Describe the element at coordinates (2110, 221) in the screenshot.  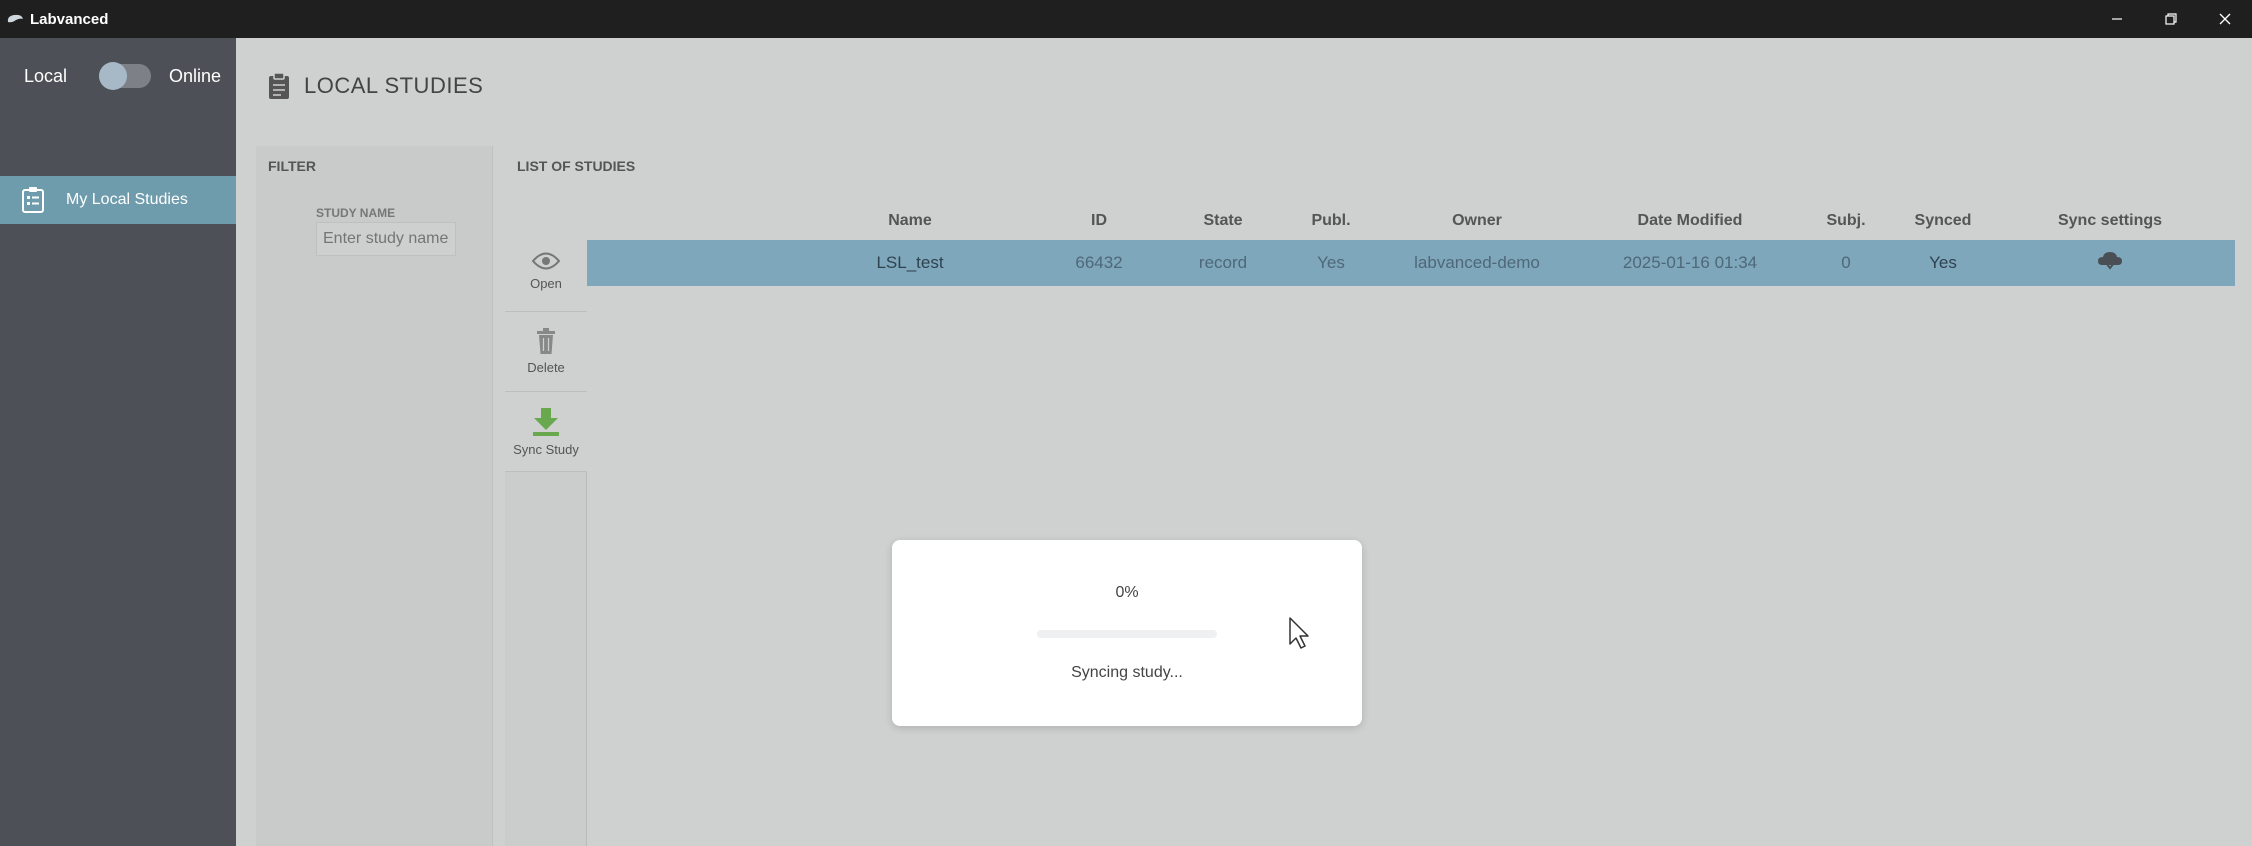
I see `column-header-sync-settings: Sync settings` at that location.